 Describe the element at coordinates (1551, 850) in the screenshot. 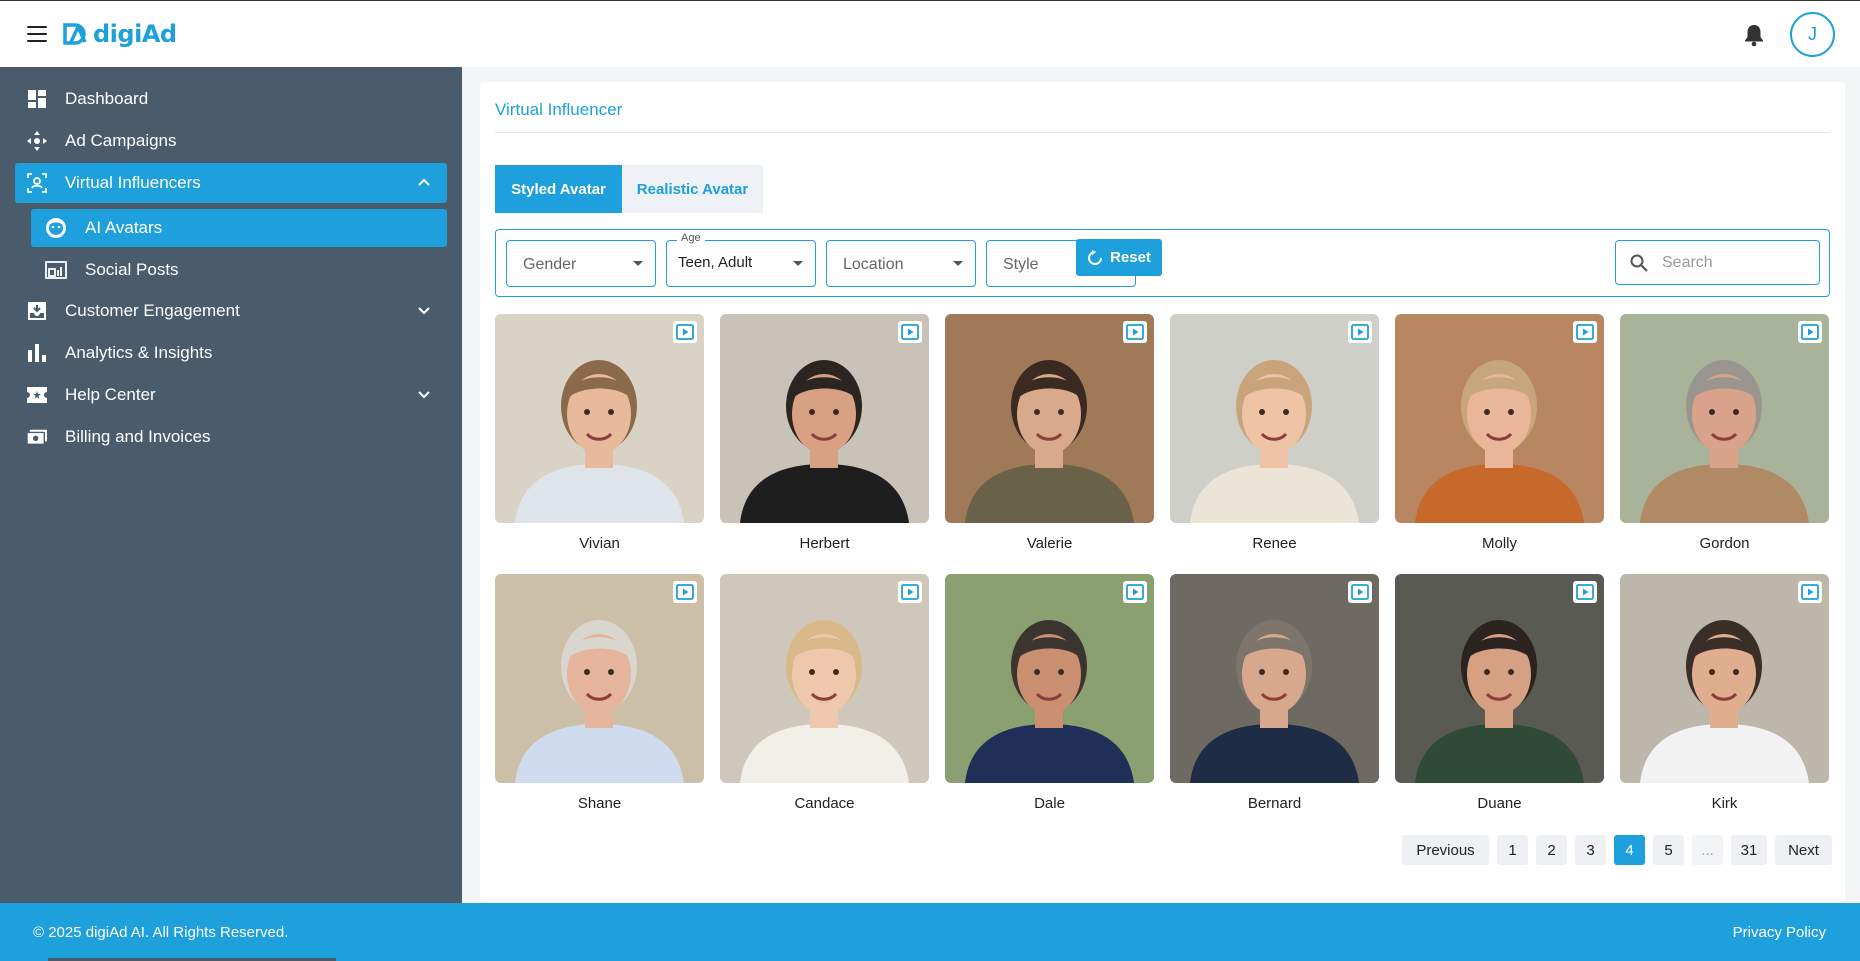

I see `page-2-button: 2` at that location.